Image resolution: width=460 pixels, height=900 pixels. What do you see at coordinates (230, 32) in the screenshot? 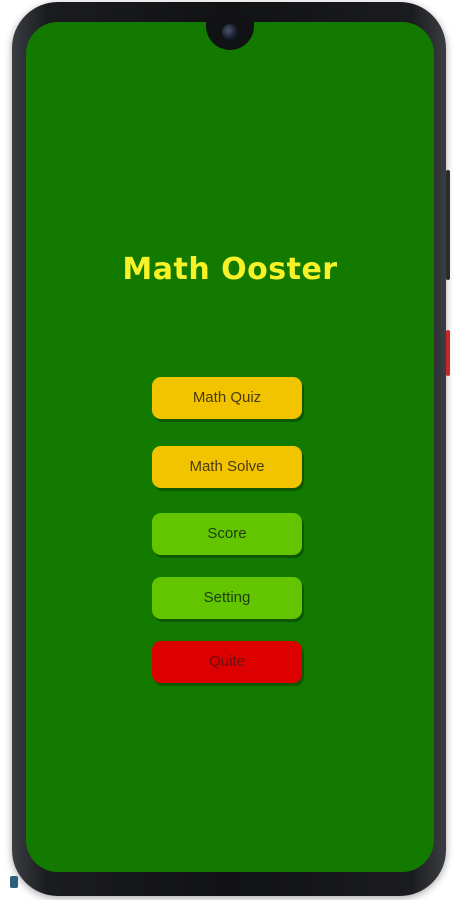
I see `camera-icon` at bounding box center [230, 32].